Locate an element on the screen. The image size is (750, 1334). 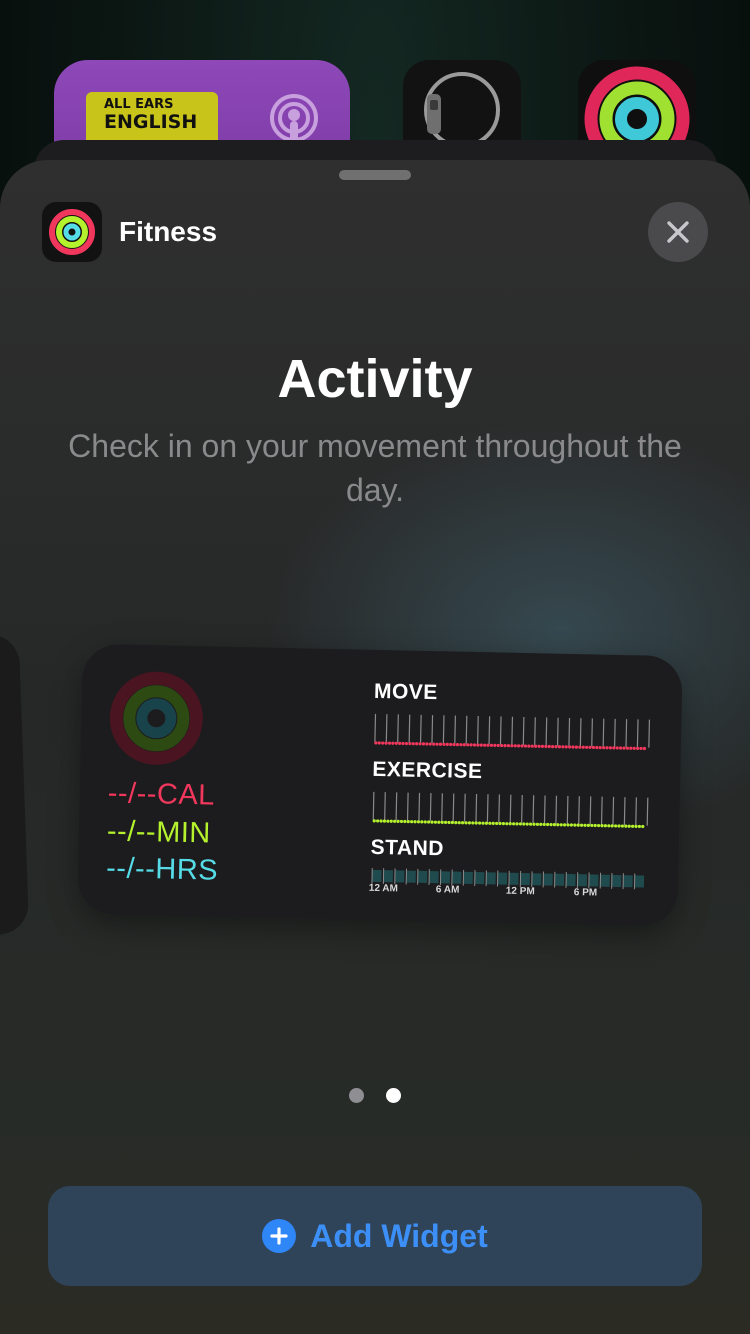
stand-label: STAND is located at coordinates (407, 848).